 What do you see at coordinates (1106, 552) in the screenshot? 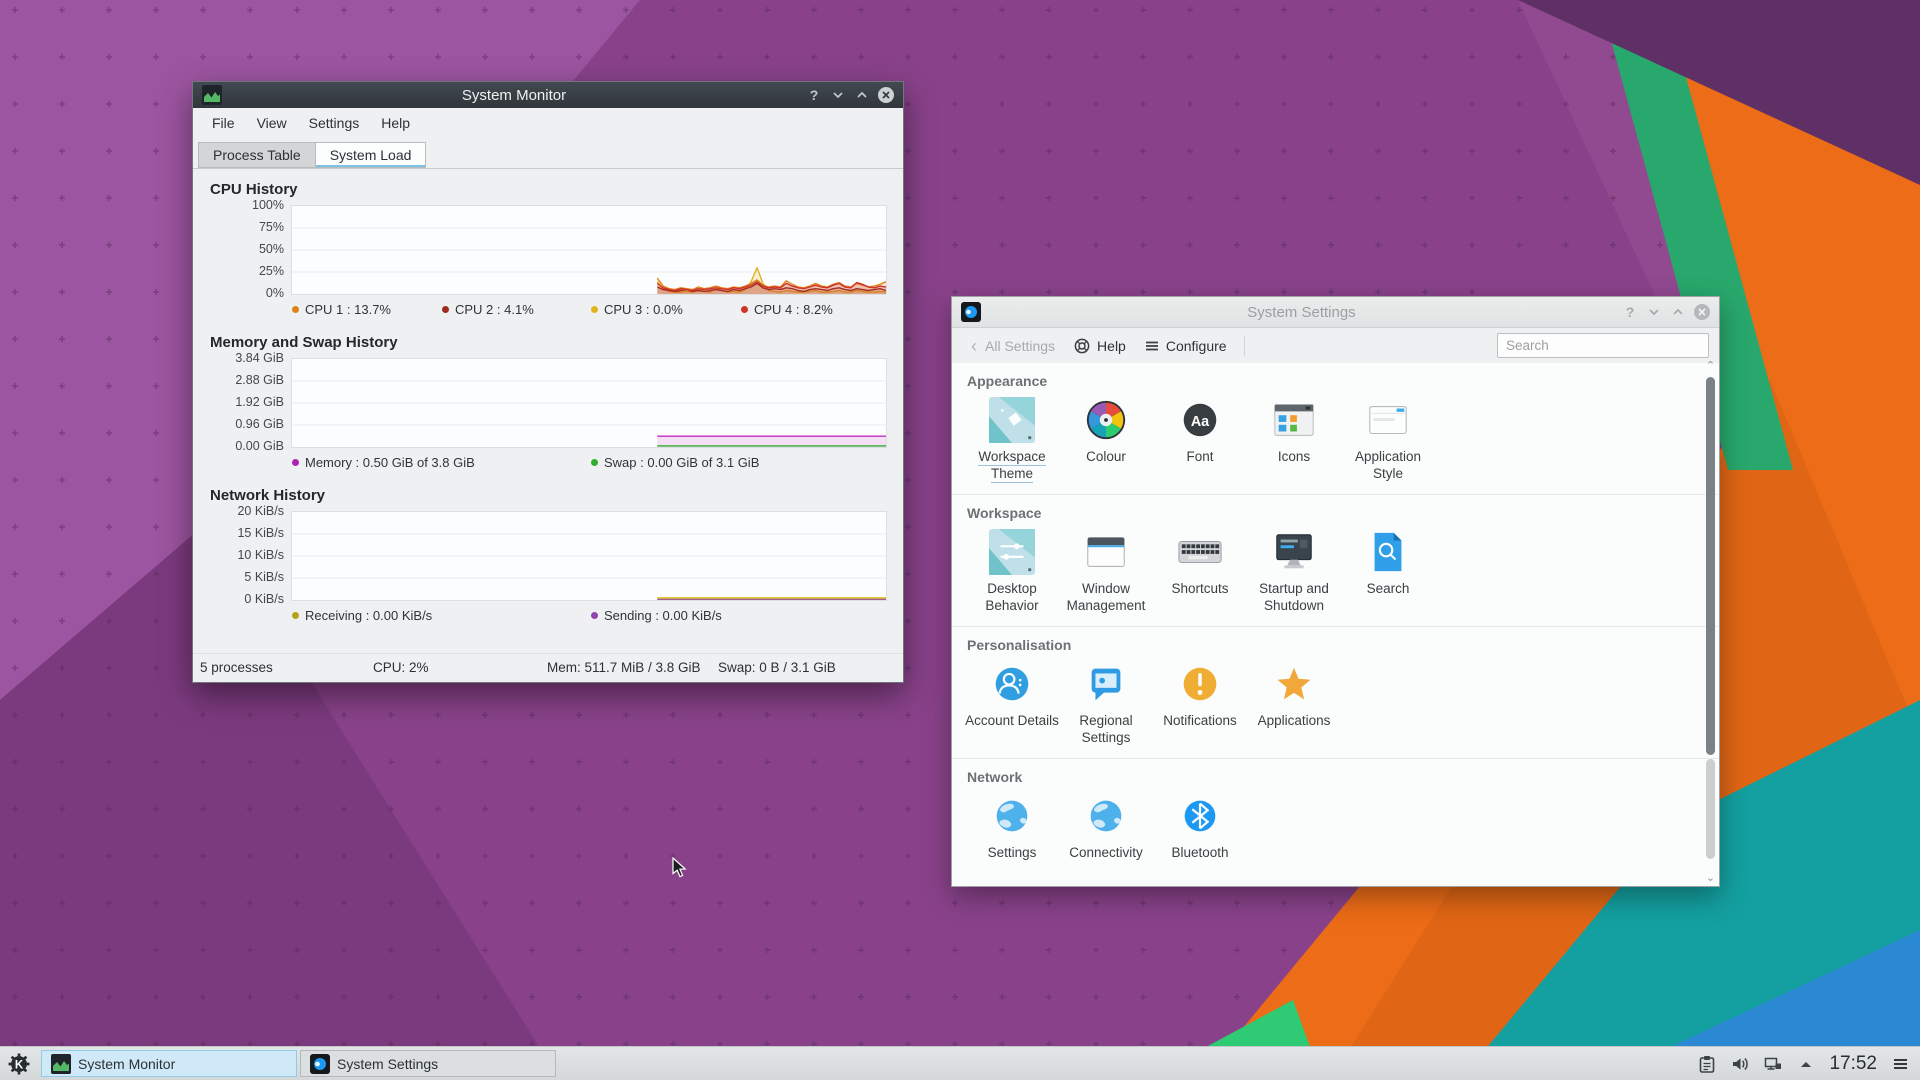
I see `window-management-icon` at bounding box center [1106, 552].